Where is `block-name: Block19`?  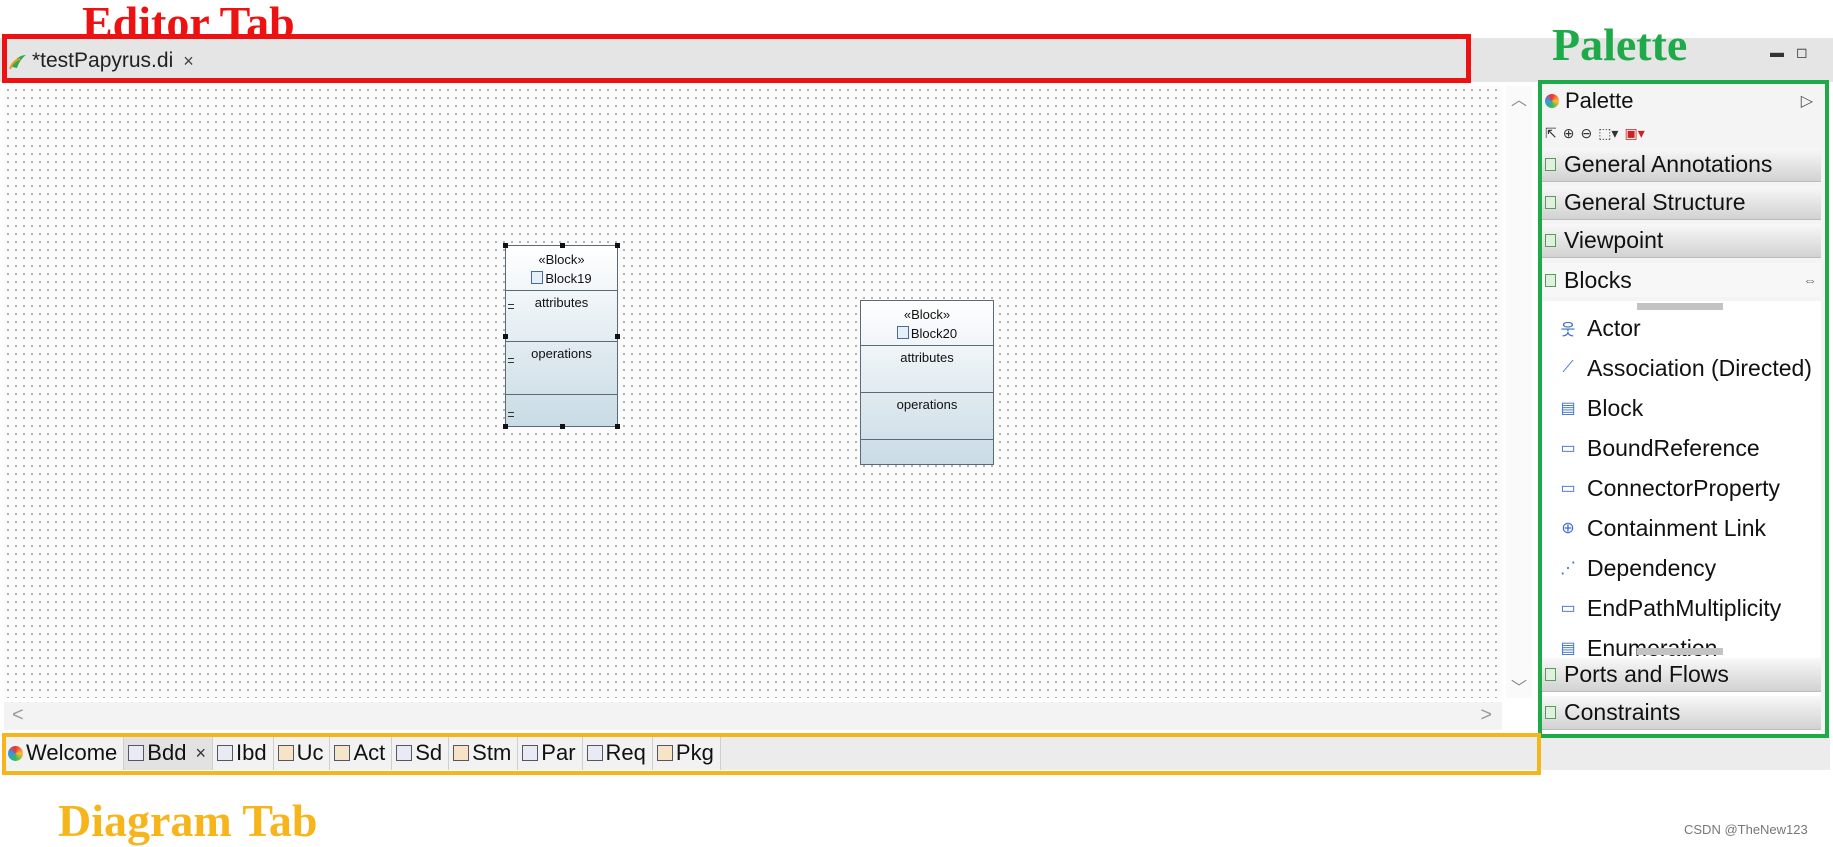
block-name: Block19 is located at coordinates (568, 278).